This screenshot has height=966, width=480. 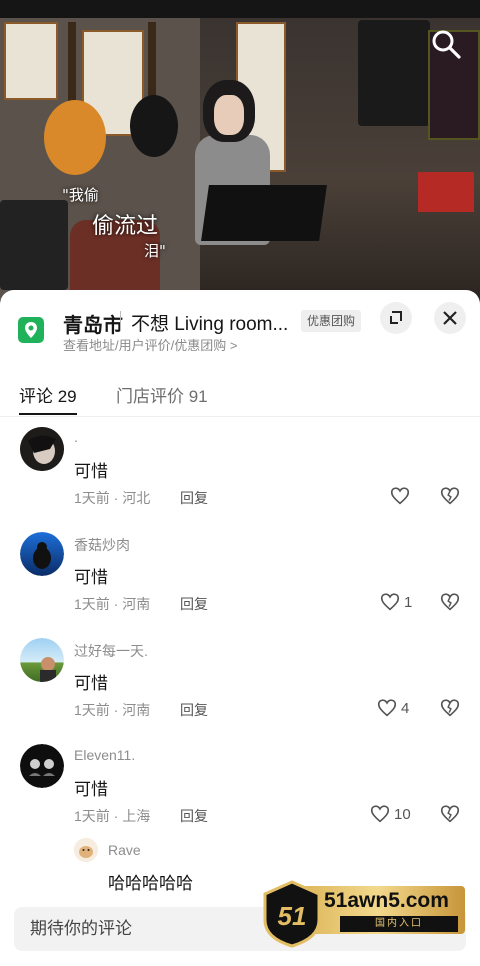 What do you see at coordinates (80, 195) in the screenshot?
I see `lyric-subtitle: "我偷` at bounding box center [80, 195].